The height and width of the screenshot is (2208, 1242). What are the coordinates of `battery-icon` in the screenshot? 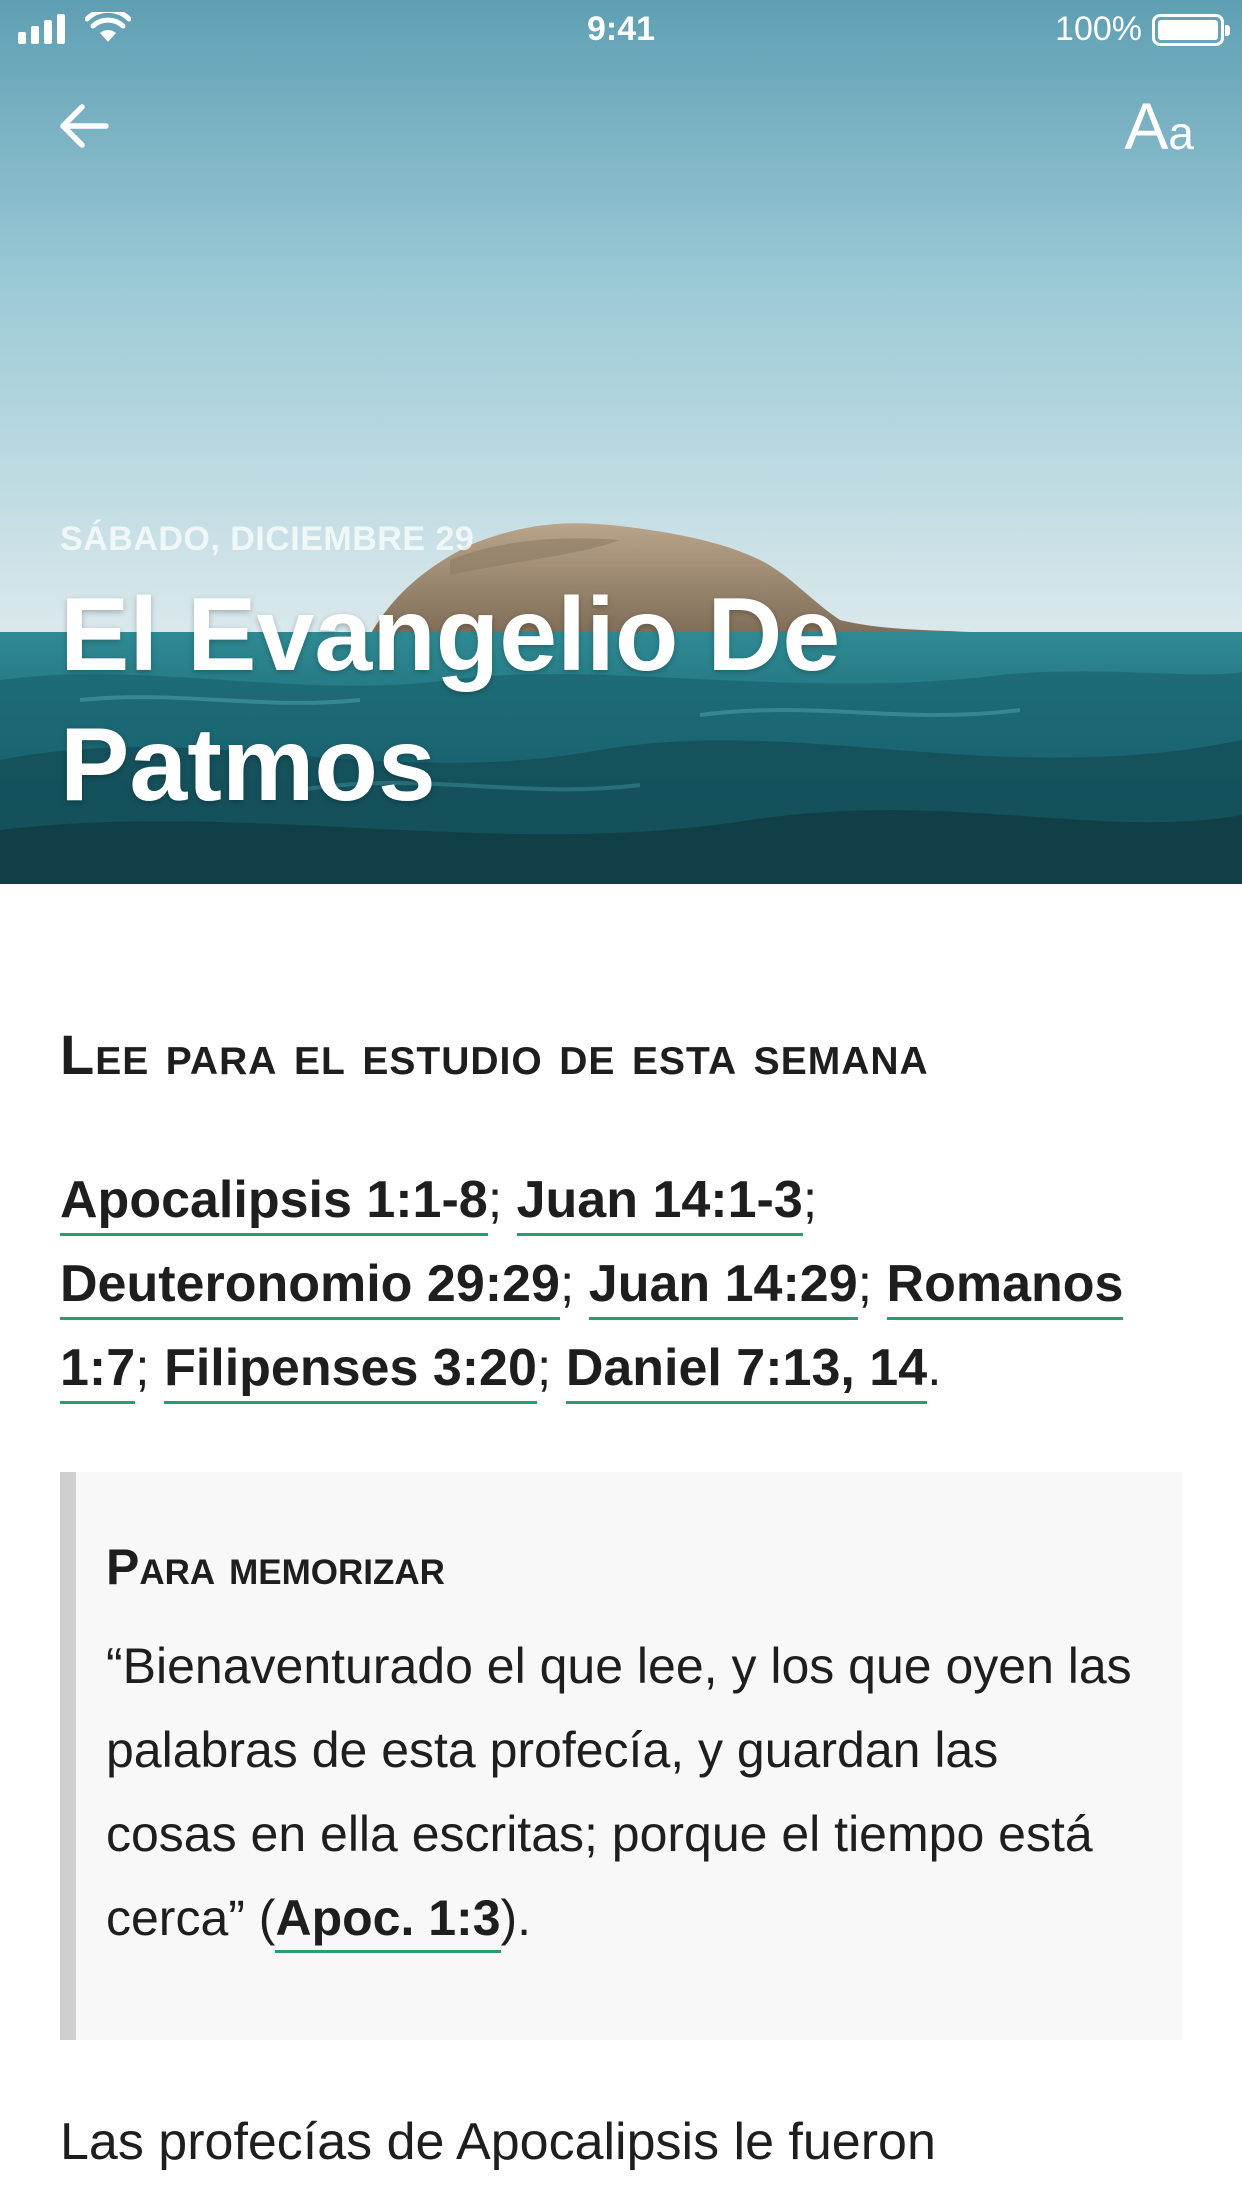 It's located at (1191, 29).